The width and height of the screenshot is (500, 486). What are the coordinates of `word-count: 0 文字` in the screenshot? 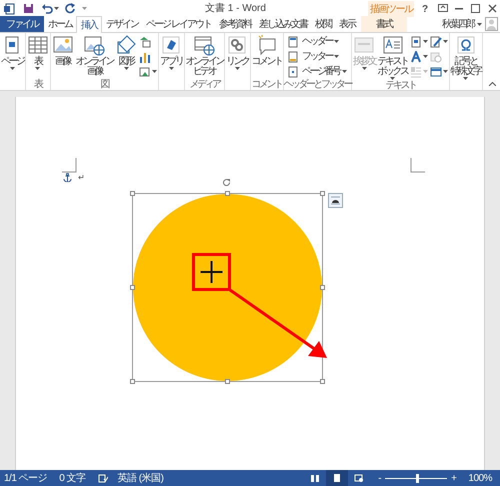 It's located at (72, 478).